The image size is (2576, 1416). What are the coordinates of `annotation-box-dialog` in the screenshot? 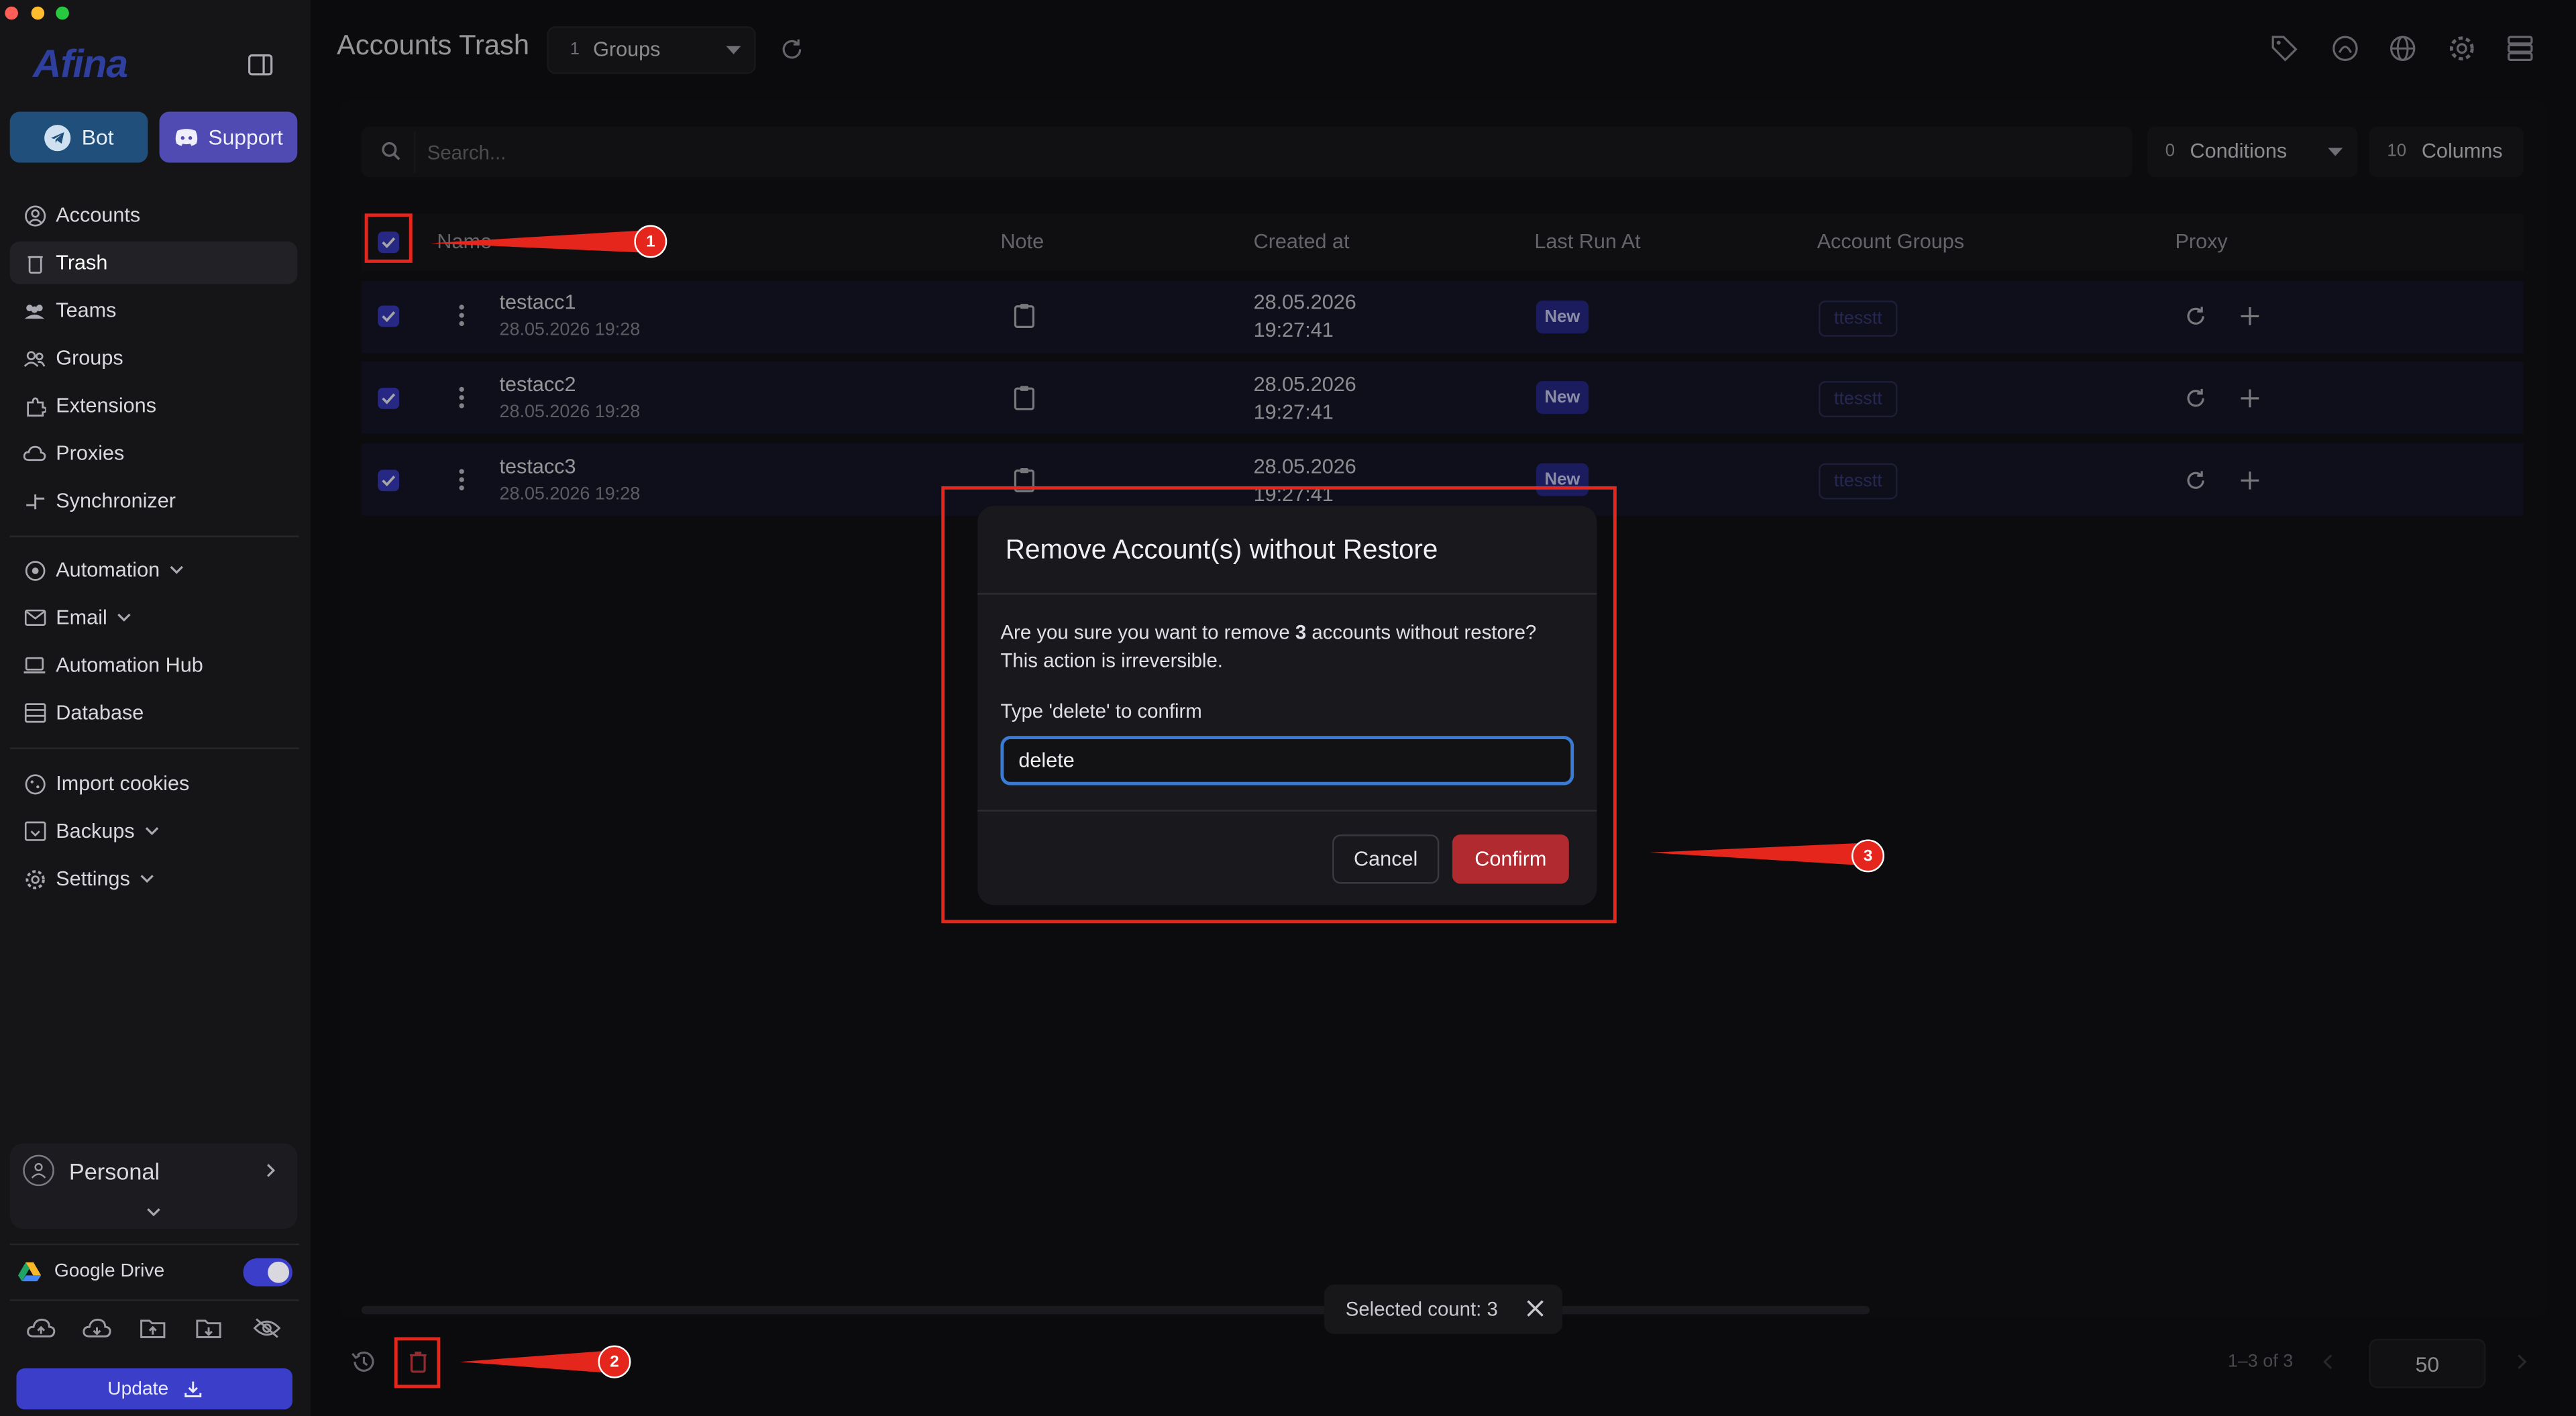 It's located at (1279, 705).